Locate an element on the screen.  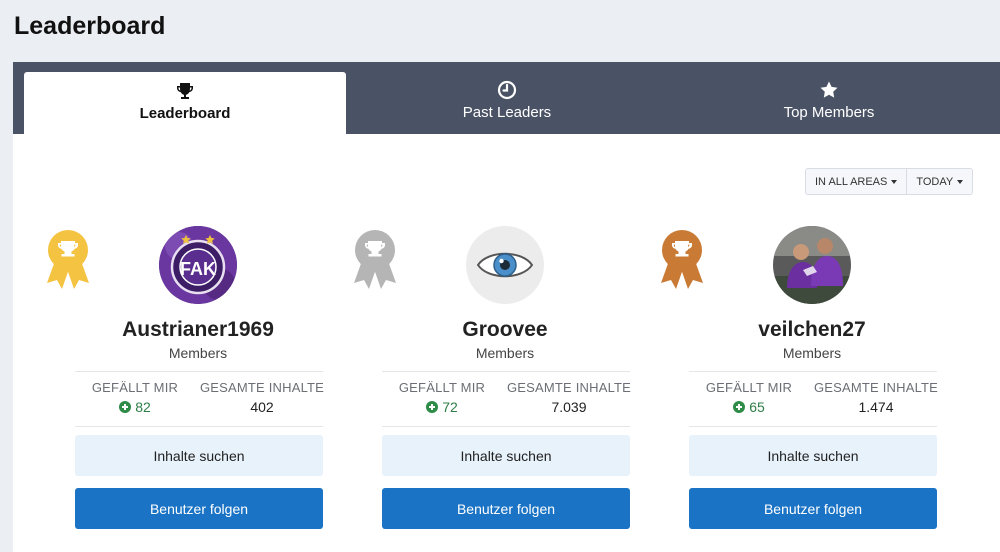
user-stats: GEFÄLLT MIR 72 GESAMTE INHALTE 7.039 is located at coordinates (506, 399).